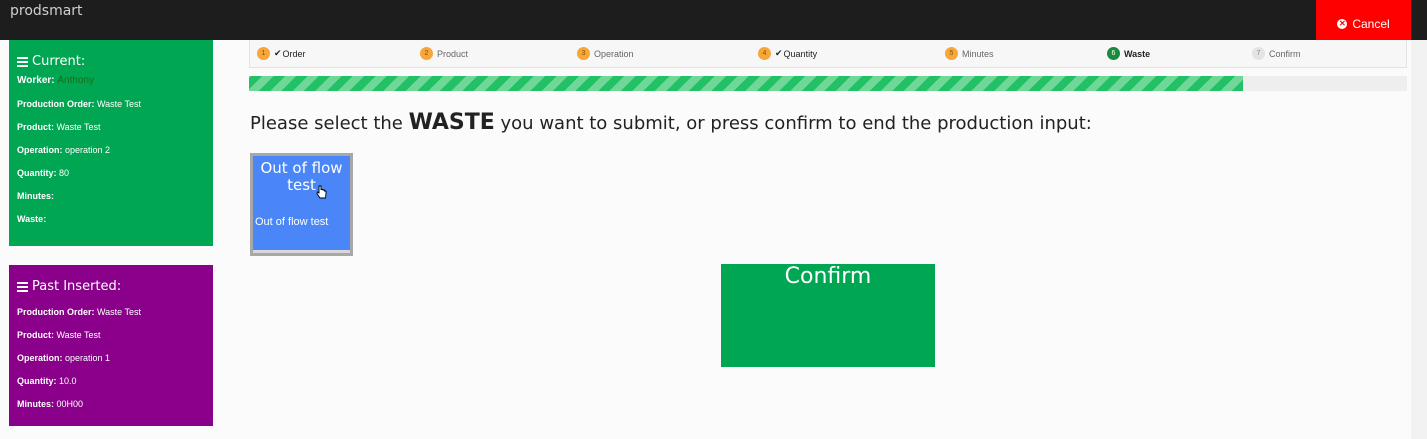 The width and height of the screenshot is (1427, 439). I want to click on panel-field: Quantity: 80, so click(43, 173).